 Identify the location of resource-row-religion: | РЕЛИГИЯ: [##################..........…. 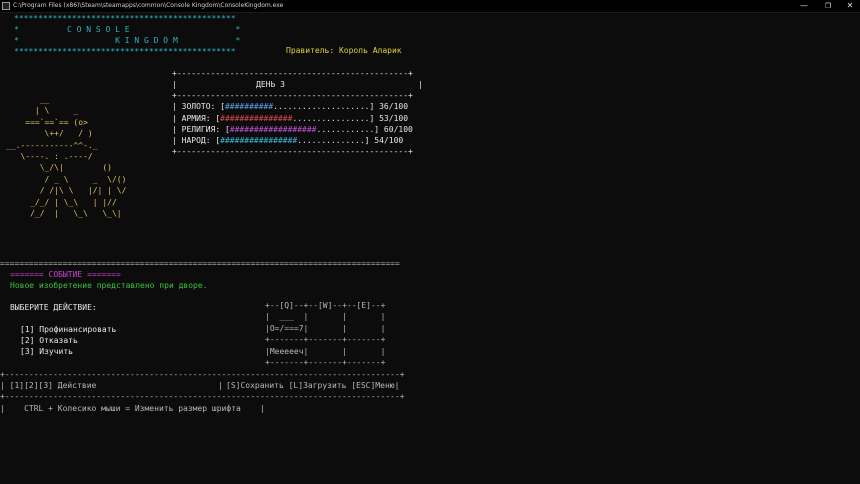
(292, 129).